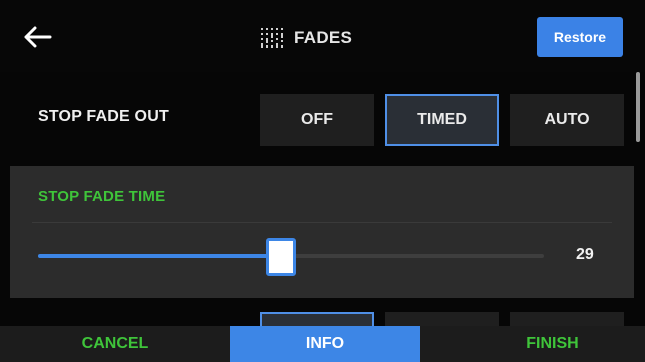 This screenshot has height=362, width=645. Describe the element at coordinates (442, 120) in the screenshot. I see `stop-fade-out-timed-button: TIMED` at that location.